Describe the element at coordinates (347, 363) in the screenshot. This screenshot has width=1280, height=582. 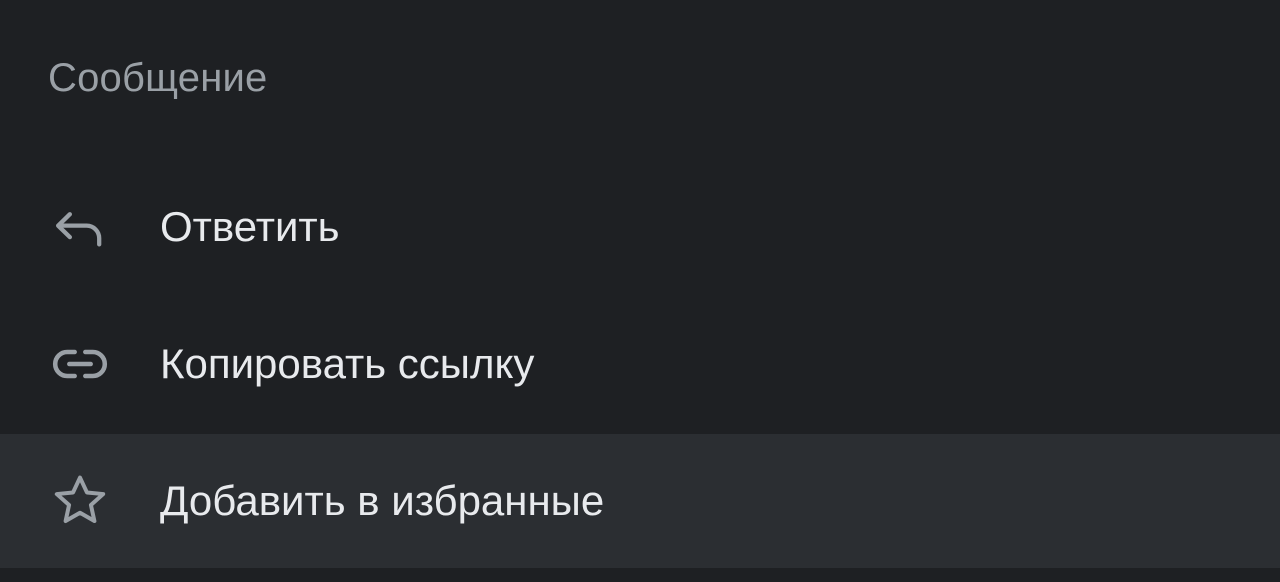
I see `menu-item-label: Копировать ссылку` at that location.